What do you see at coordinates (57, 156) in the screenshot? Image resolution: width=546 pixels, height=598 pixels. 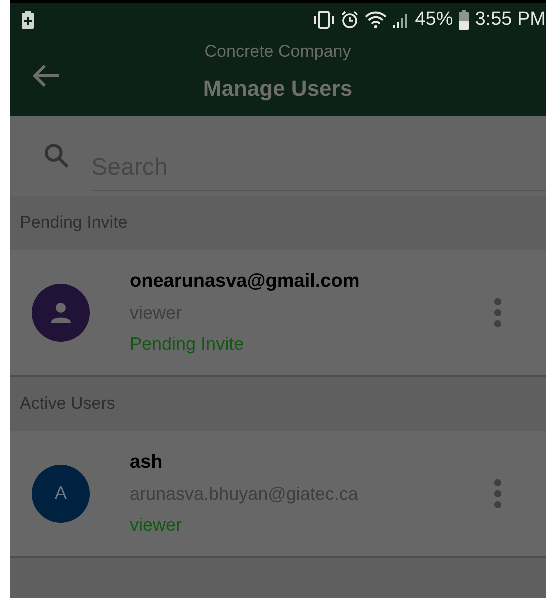 I see `search-icon` at bounding box center [57, 156].